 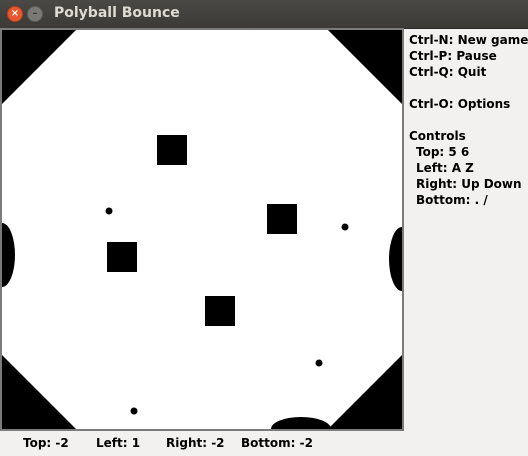 I want to click on new-game-shortcut: Ctrl-N: New game, so click(x=468, y=40).